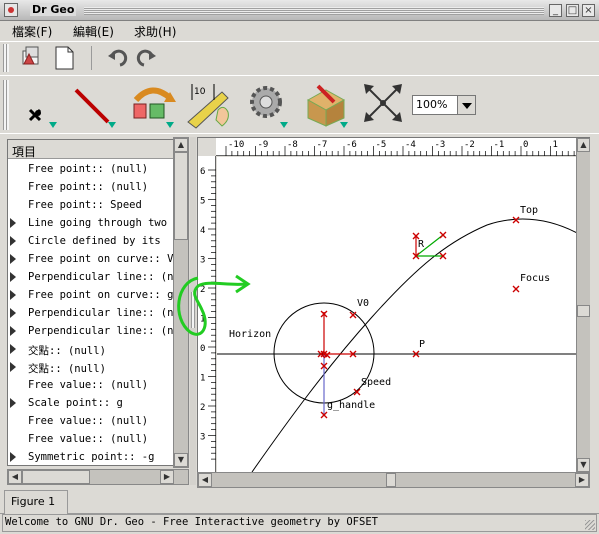 This screenshot has width=599, height=534. I want to click on resize-grip, so click(590, 525).